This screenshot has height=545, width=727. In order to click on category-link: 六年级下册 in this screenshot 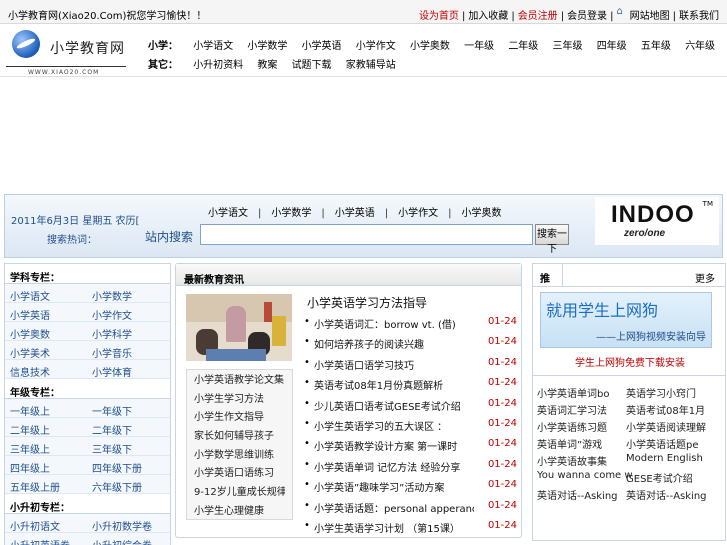, I will do `click(117, 486)`.